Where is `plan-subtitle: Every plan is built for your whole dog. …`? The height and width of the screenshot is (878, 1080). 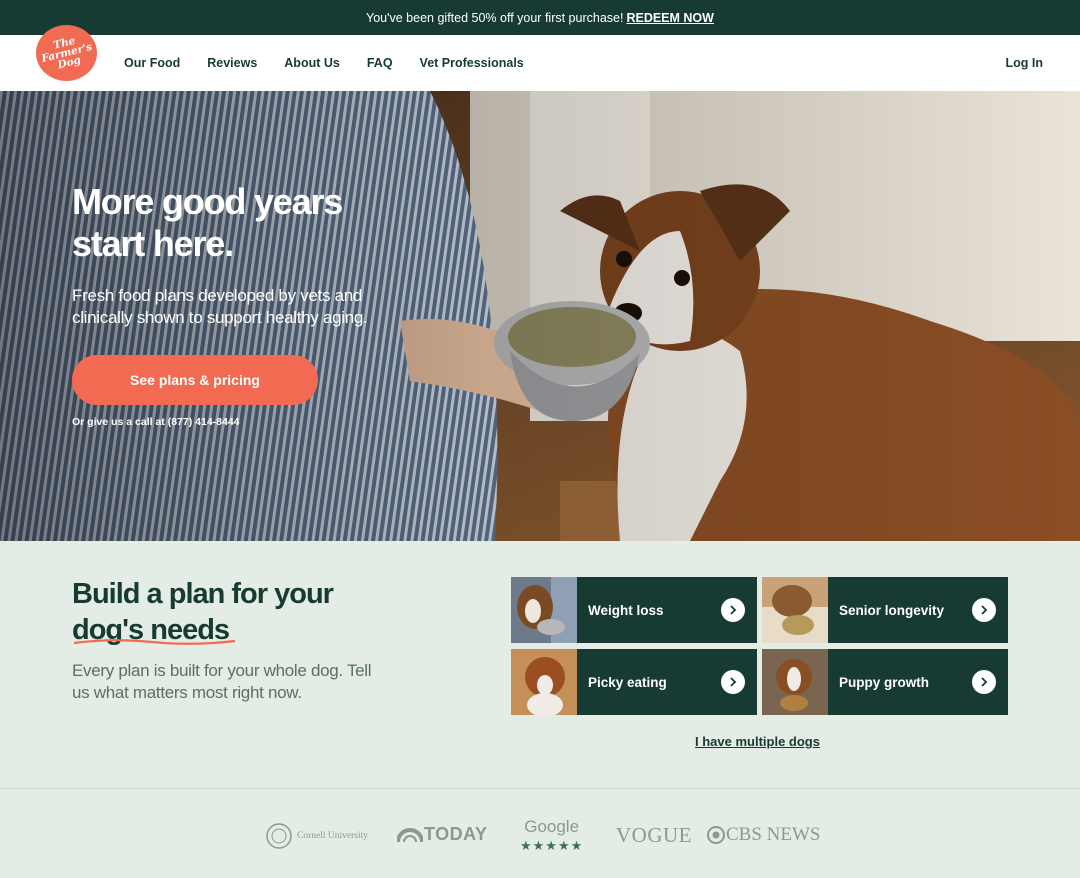
plan-subtitle: Every plan is built for your whole dog. … is located at coordinates (222, 681).